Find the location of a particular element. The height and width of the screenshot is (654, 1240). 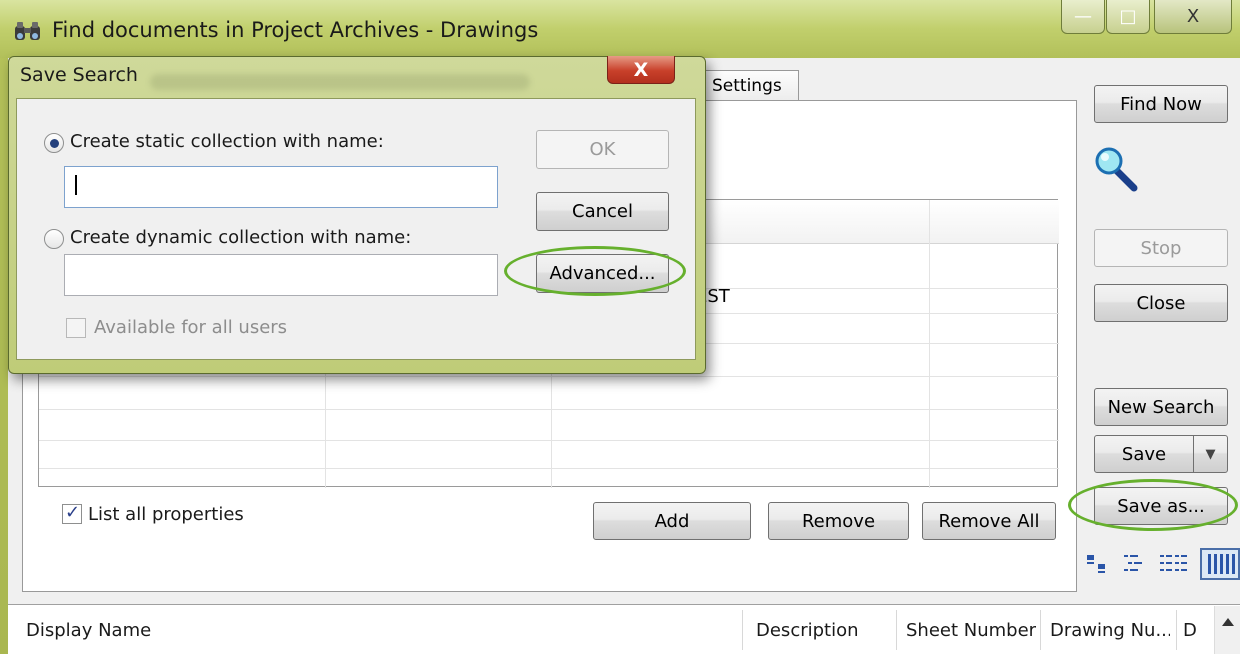

tab-settings: Settings is located at coordinates (751, 85).